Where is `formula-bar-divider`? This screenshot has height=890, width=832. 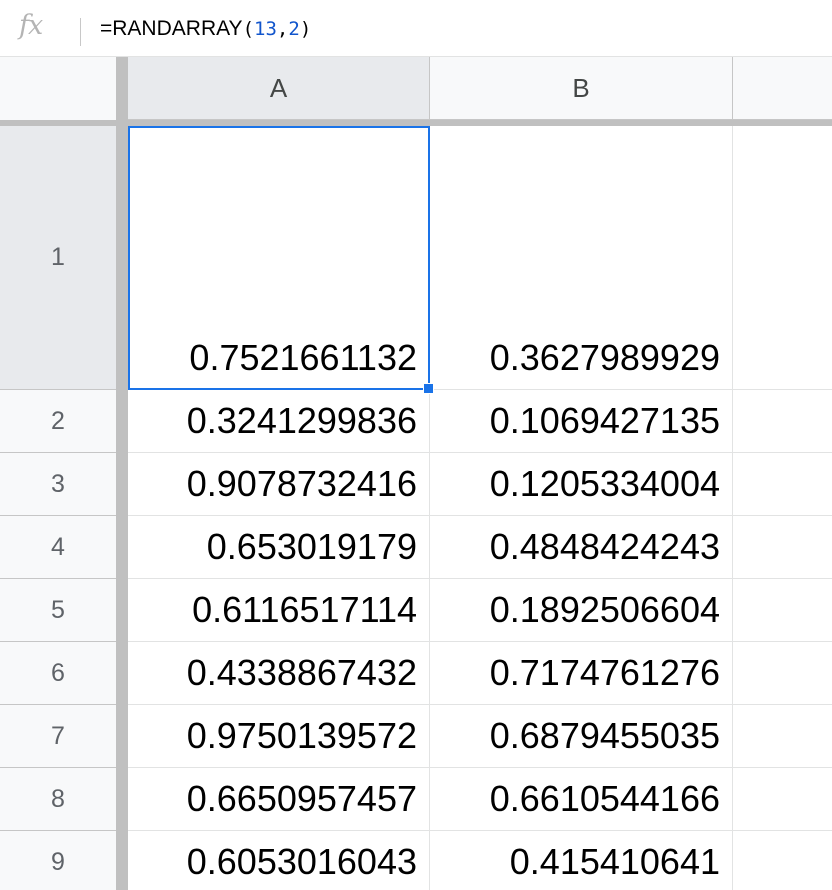
formula-bar-divider is located at coordinates (80, 32).